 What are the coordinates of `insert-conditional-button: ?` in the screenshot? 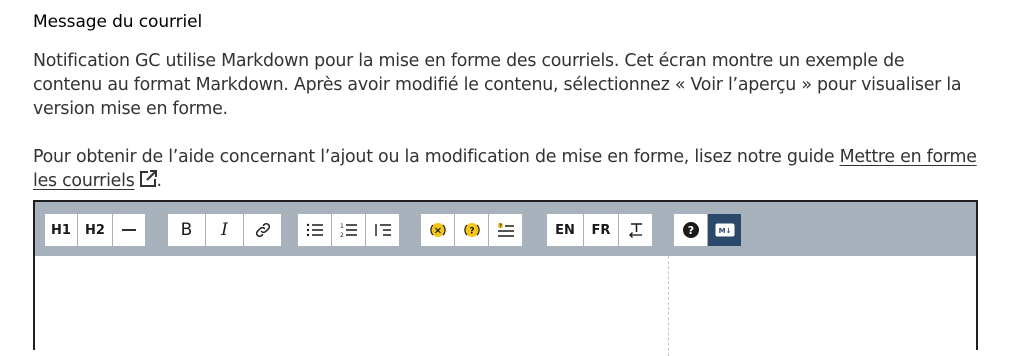 It's located at (471, 230).